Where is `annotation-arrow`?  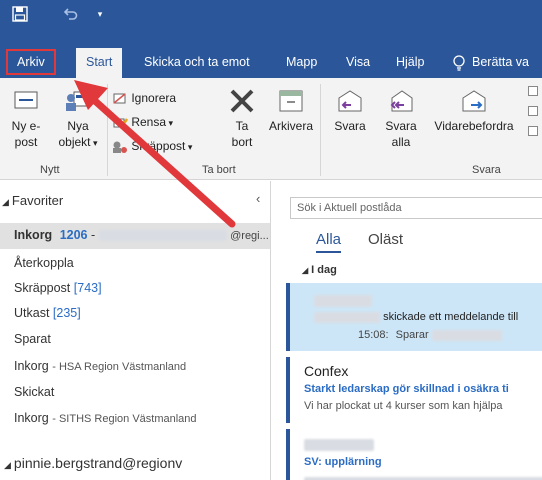 annotation-arrow is located at coordinates (155, 154).